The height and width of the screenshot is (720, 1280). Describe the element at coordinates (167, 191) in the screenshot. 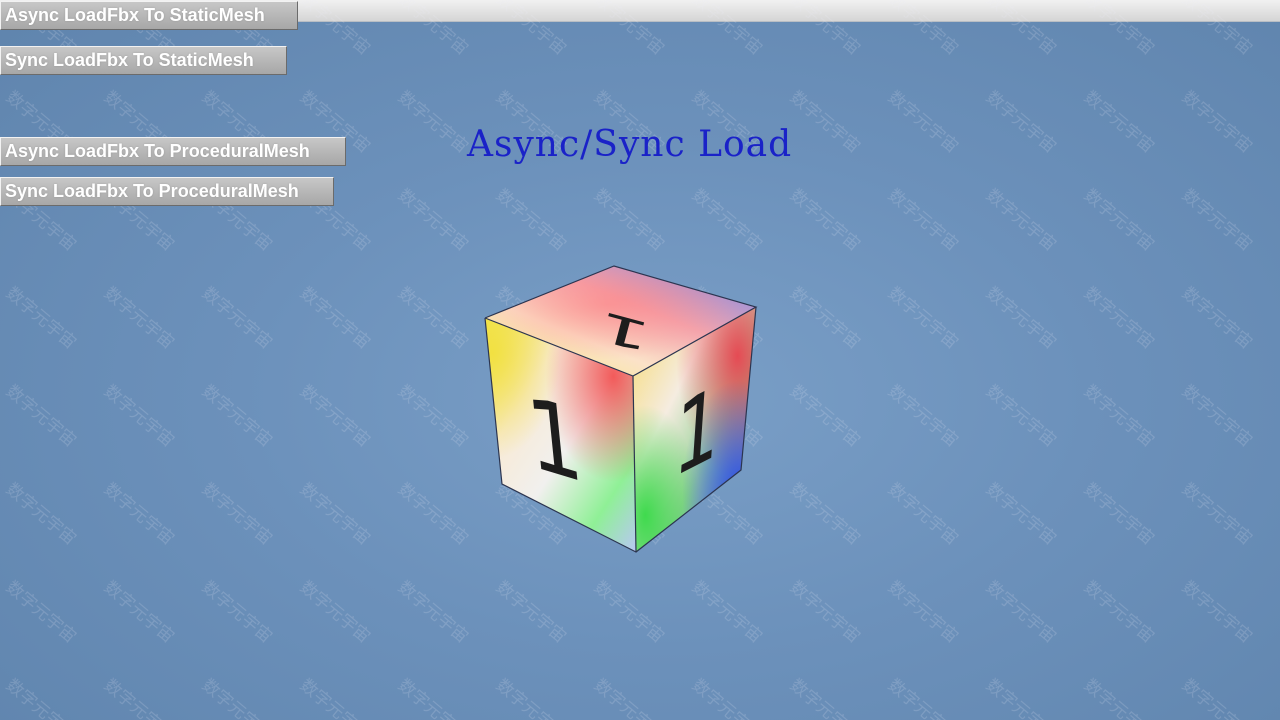

I see `sync-load-procedural-mesh-button: Sync LoadFbx To ProceduralMesh` at that location.